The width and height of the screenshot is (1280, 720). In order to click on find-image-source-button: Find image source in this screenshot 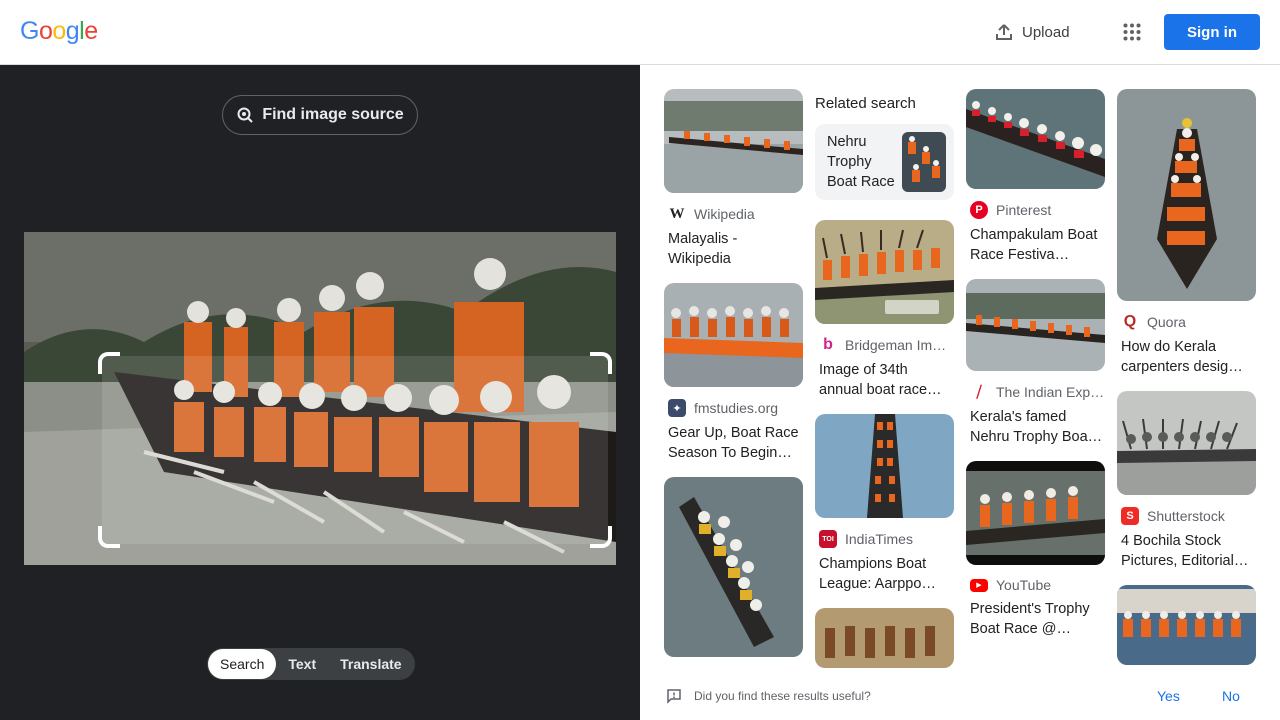, I will do `click(320, 115)`.